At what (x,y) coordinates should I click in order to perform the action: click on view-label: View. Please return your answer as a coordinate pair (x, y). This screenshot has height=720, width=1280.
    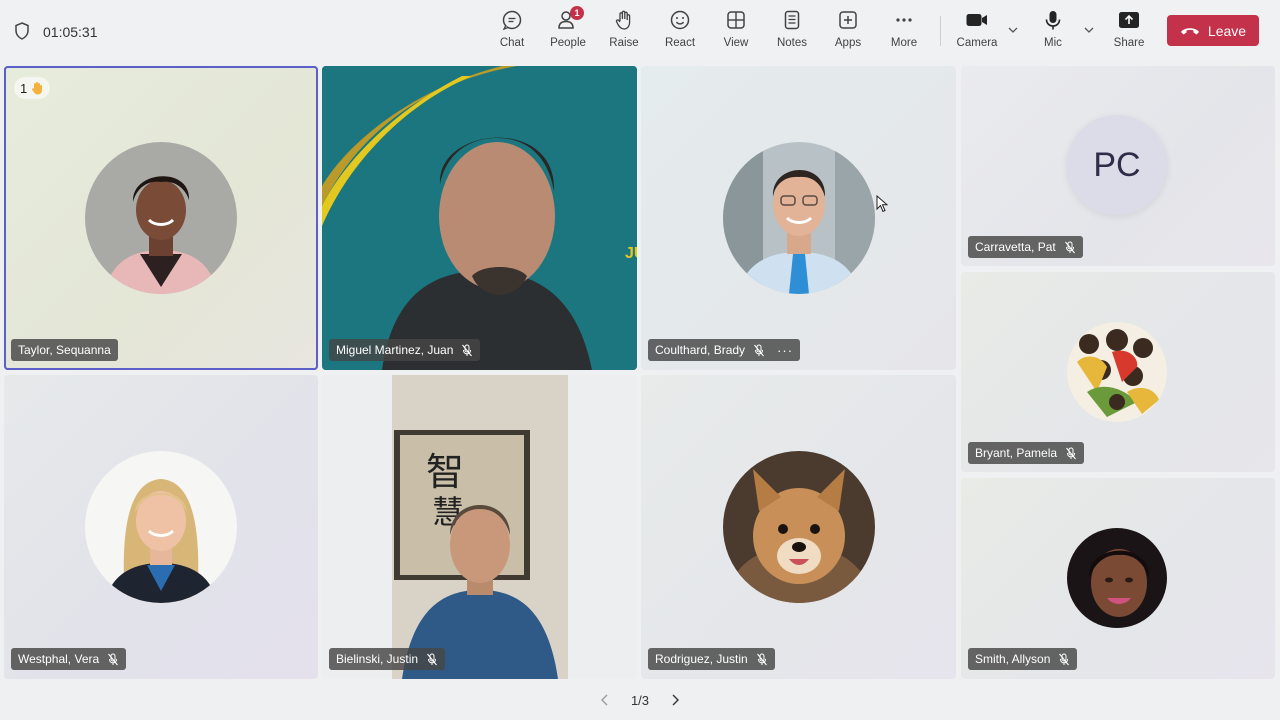
    Looking at the image, I should click on (736, 43).